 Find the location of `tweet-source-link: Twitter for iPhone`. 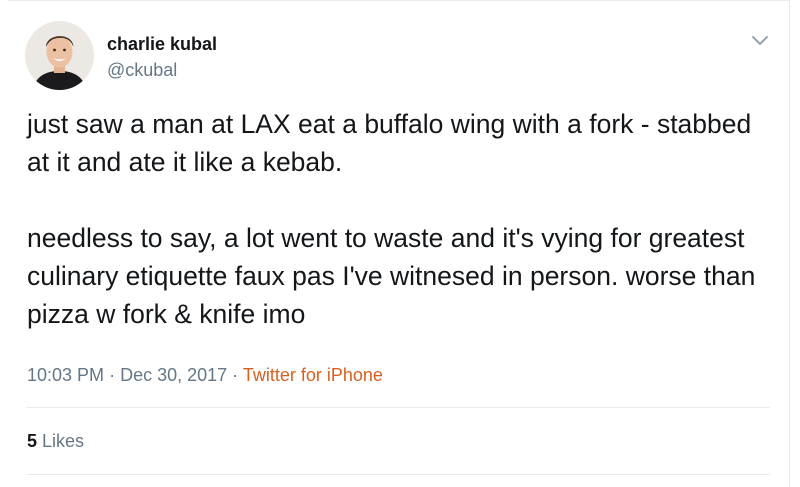

tweet-source-link: Twitter for iPhone is located at coordinates (313, 375).